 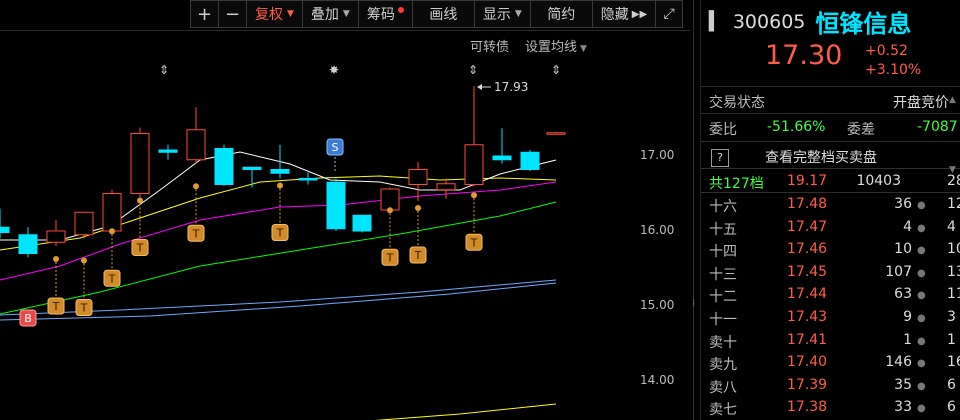 I want to click on orderbook-row: 十四 17.46 10 ● 10, so click(x=830, y=250).